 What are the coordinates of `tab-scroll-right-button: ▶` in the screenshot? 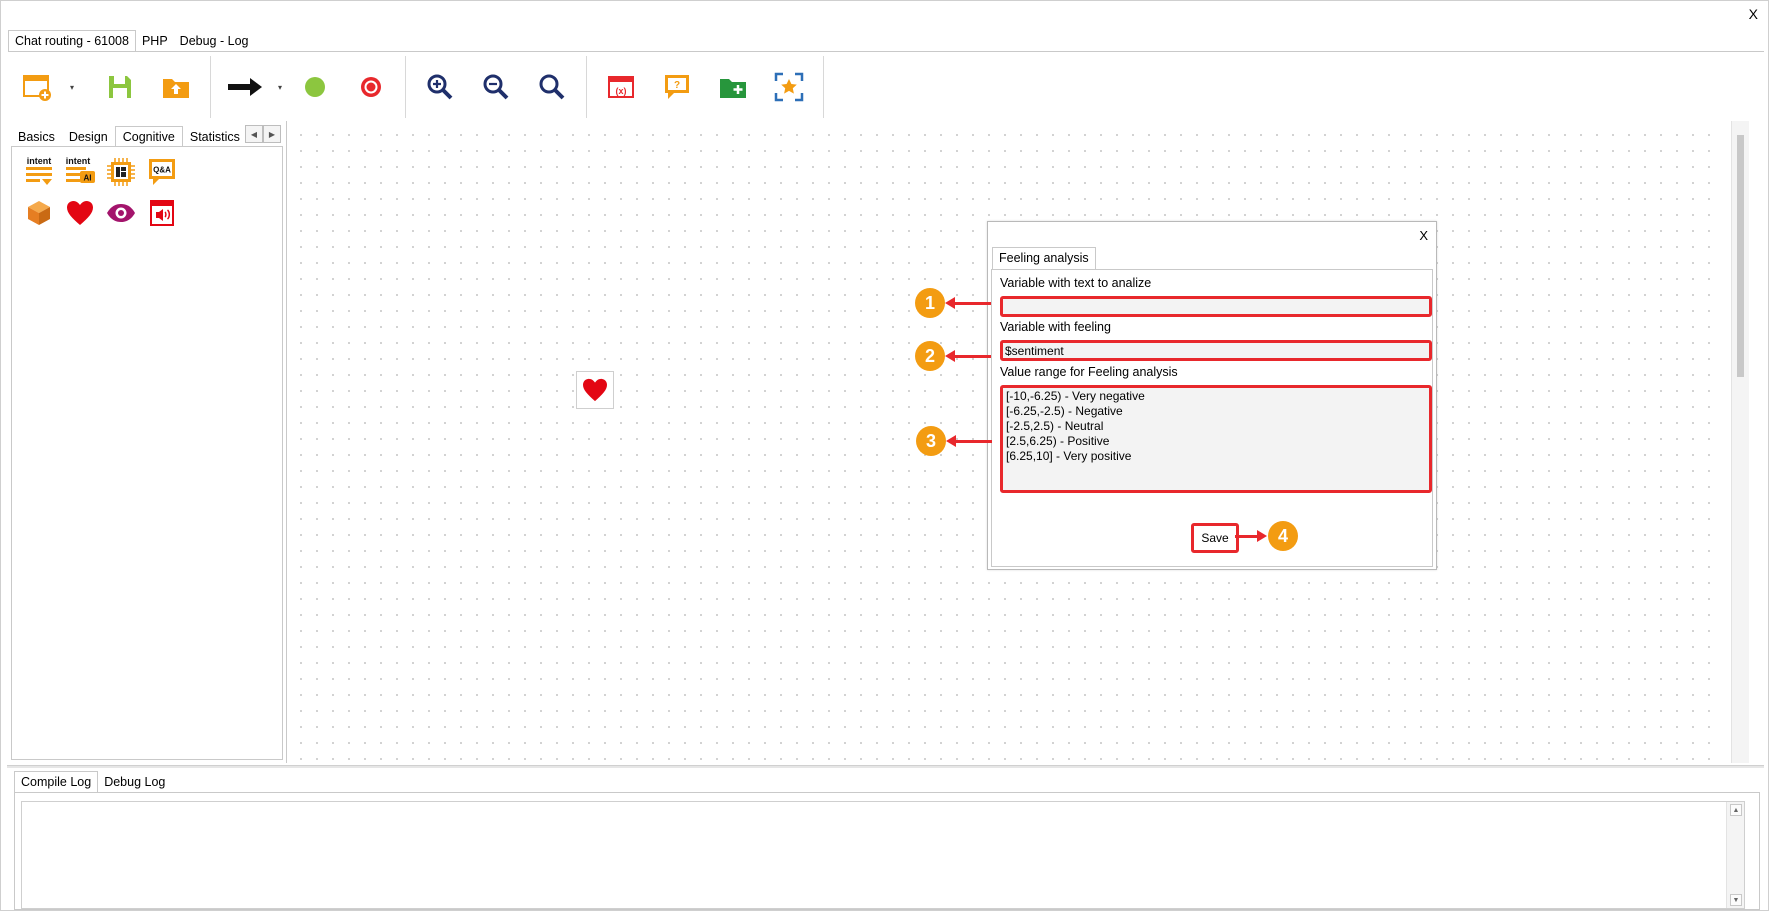 It's located at (272, 134).